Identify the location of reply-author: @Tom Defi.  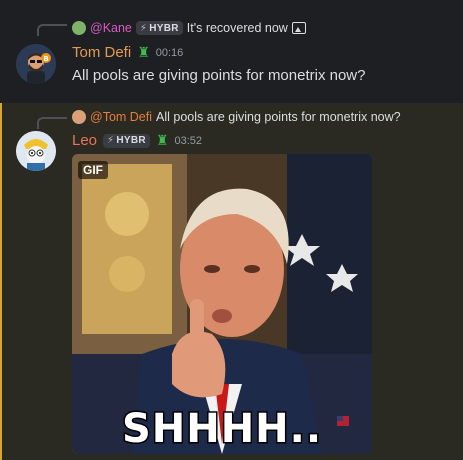
(121, 117).